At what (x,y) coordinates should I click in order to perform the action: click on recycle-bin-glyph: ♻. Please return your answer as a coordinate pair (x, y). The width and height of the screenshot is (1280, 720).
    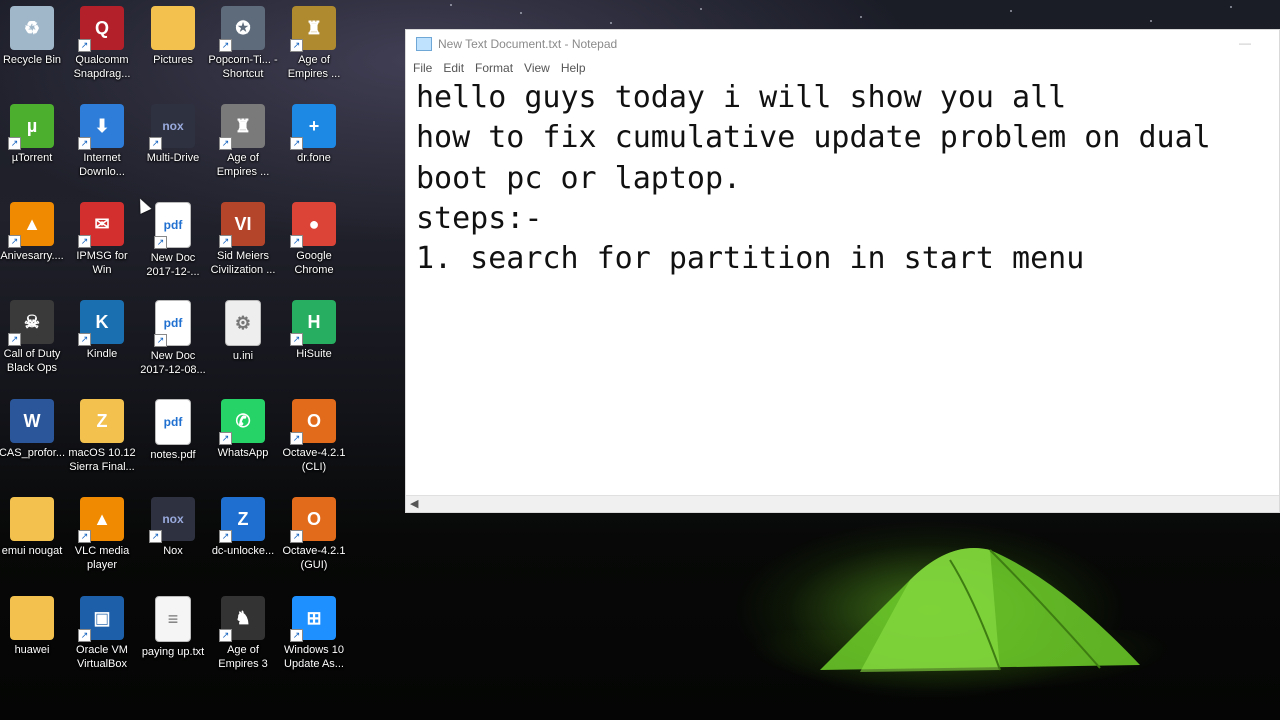
    Looking at the image, I should click on (32, 27).